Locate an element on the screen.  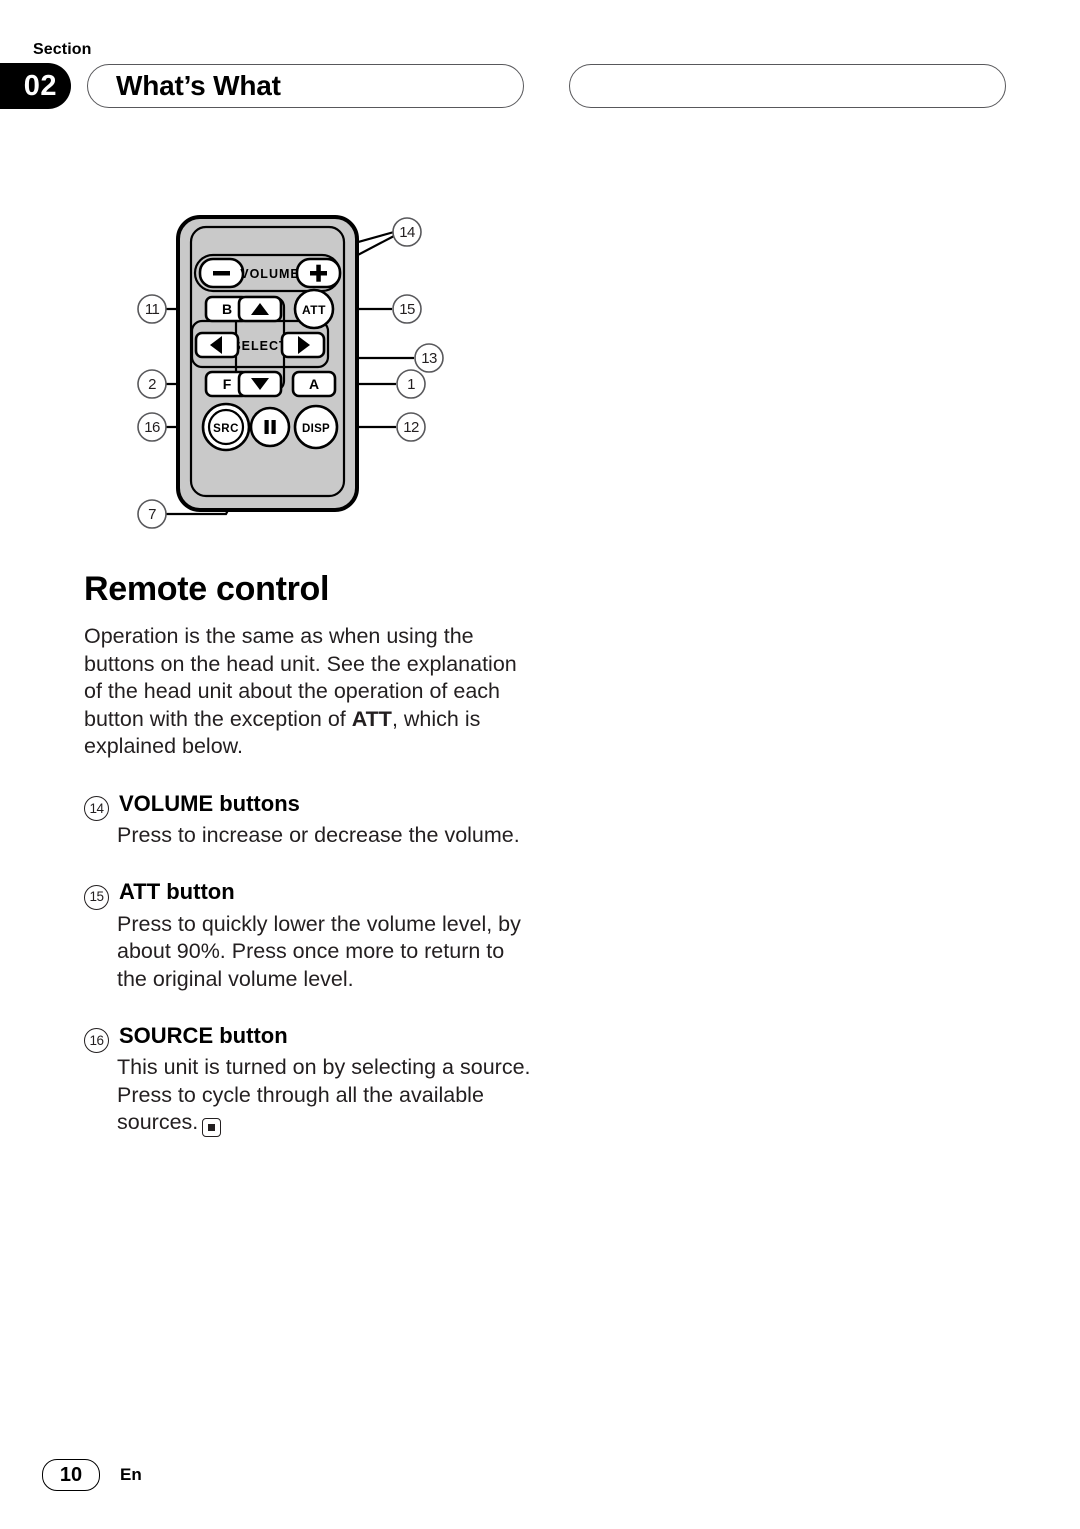
callout-7: 7 is located at coordinates (152, 514).